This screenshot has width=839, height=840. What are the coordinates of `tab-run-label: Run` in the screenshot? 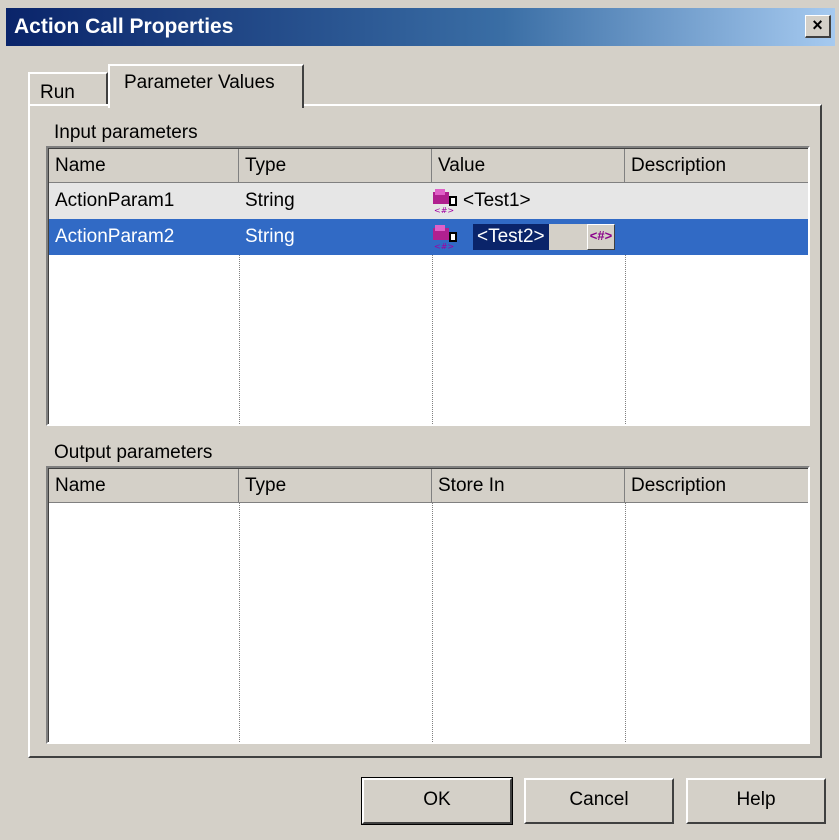 It's located at (57, 92).